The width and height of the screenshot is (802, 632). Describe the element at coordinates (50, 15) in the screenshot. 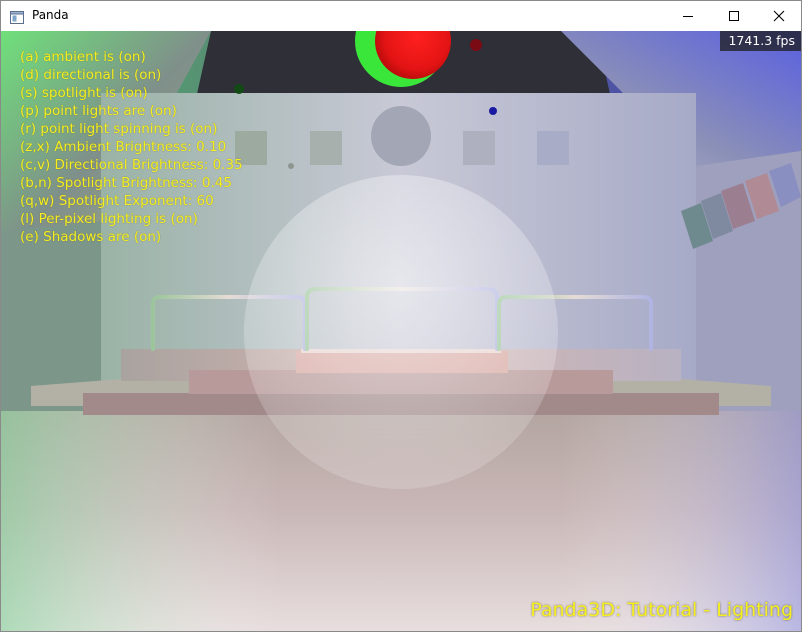

I see `window-title: Panda` at that location.